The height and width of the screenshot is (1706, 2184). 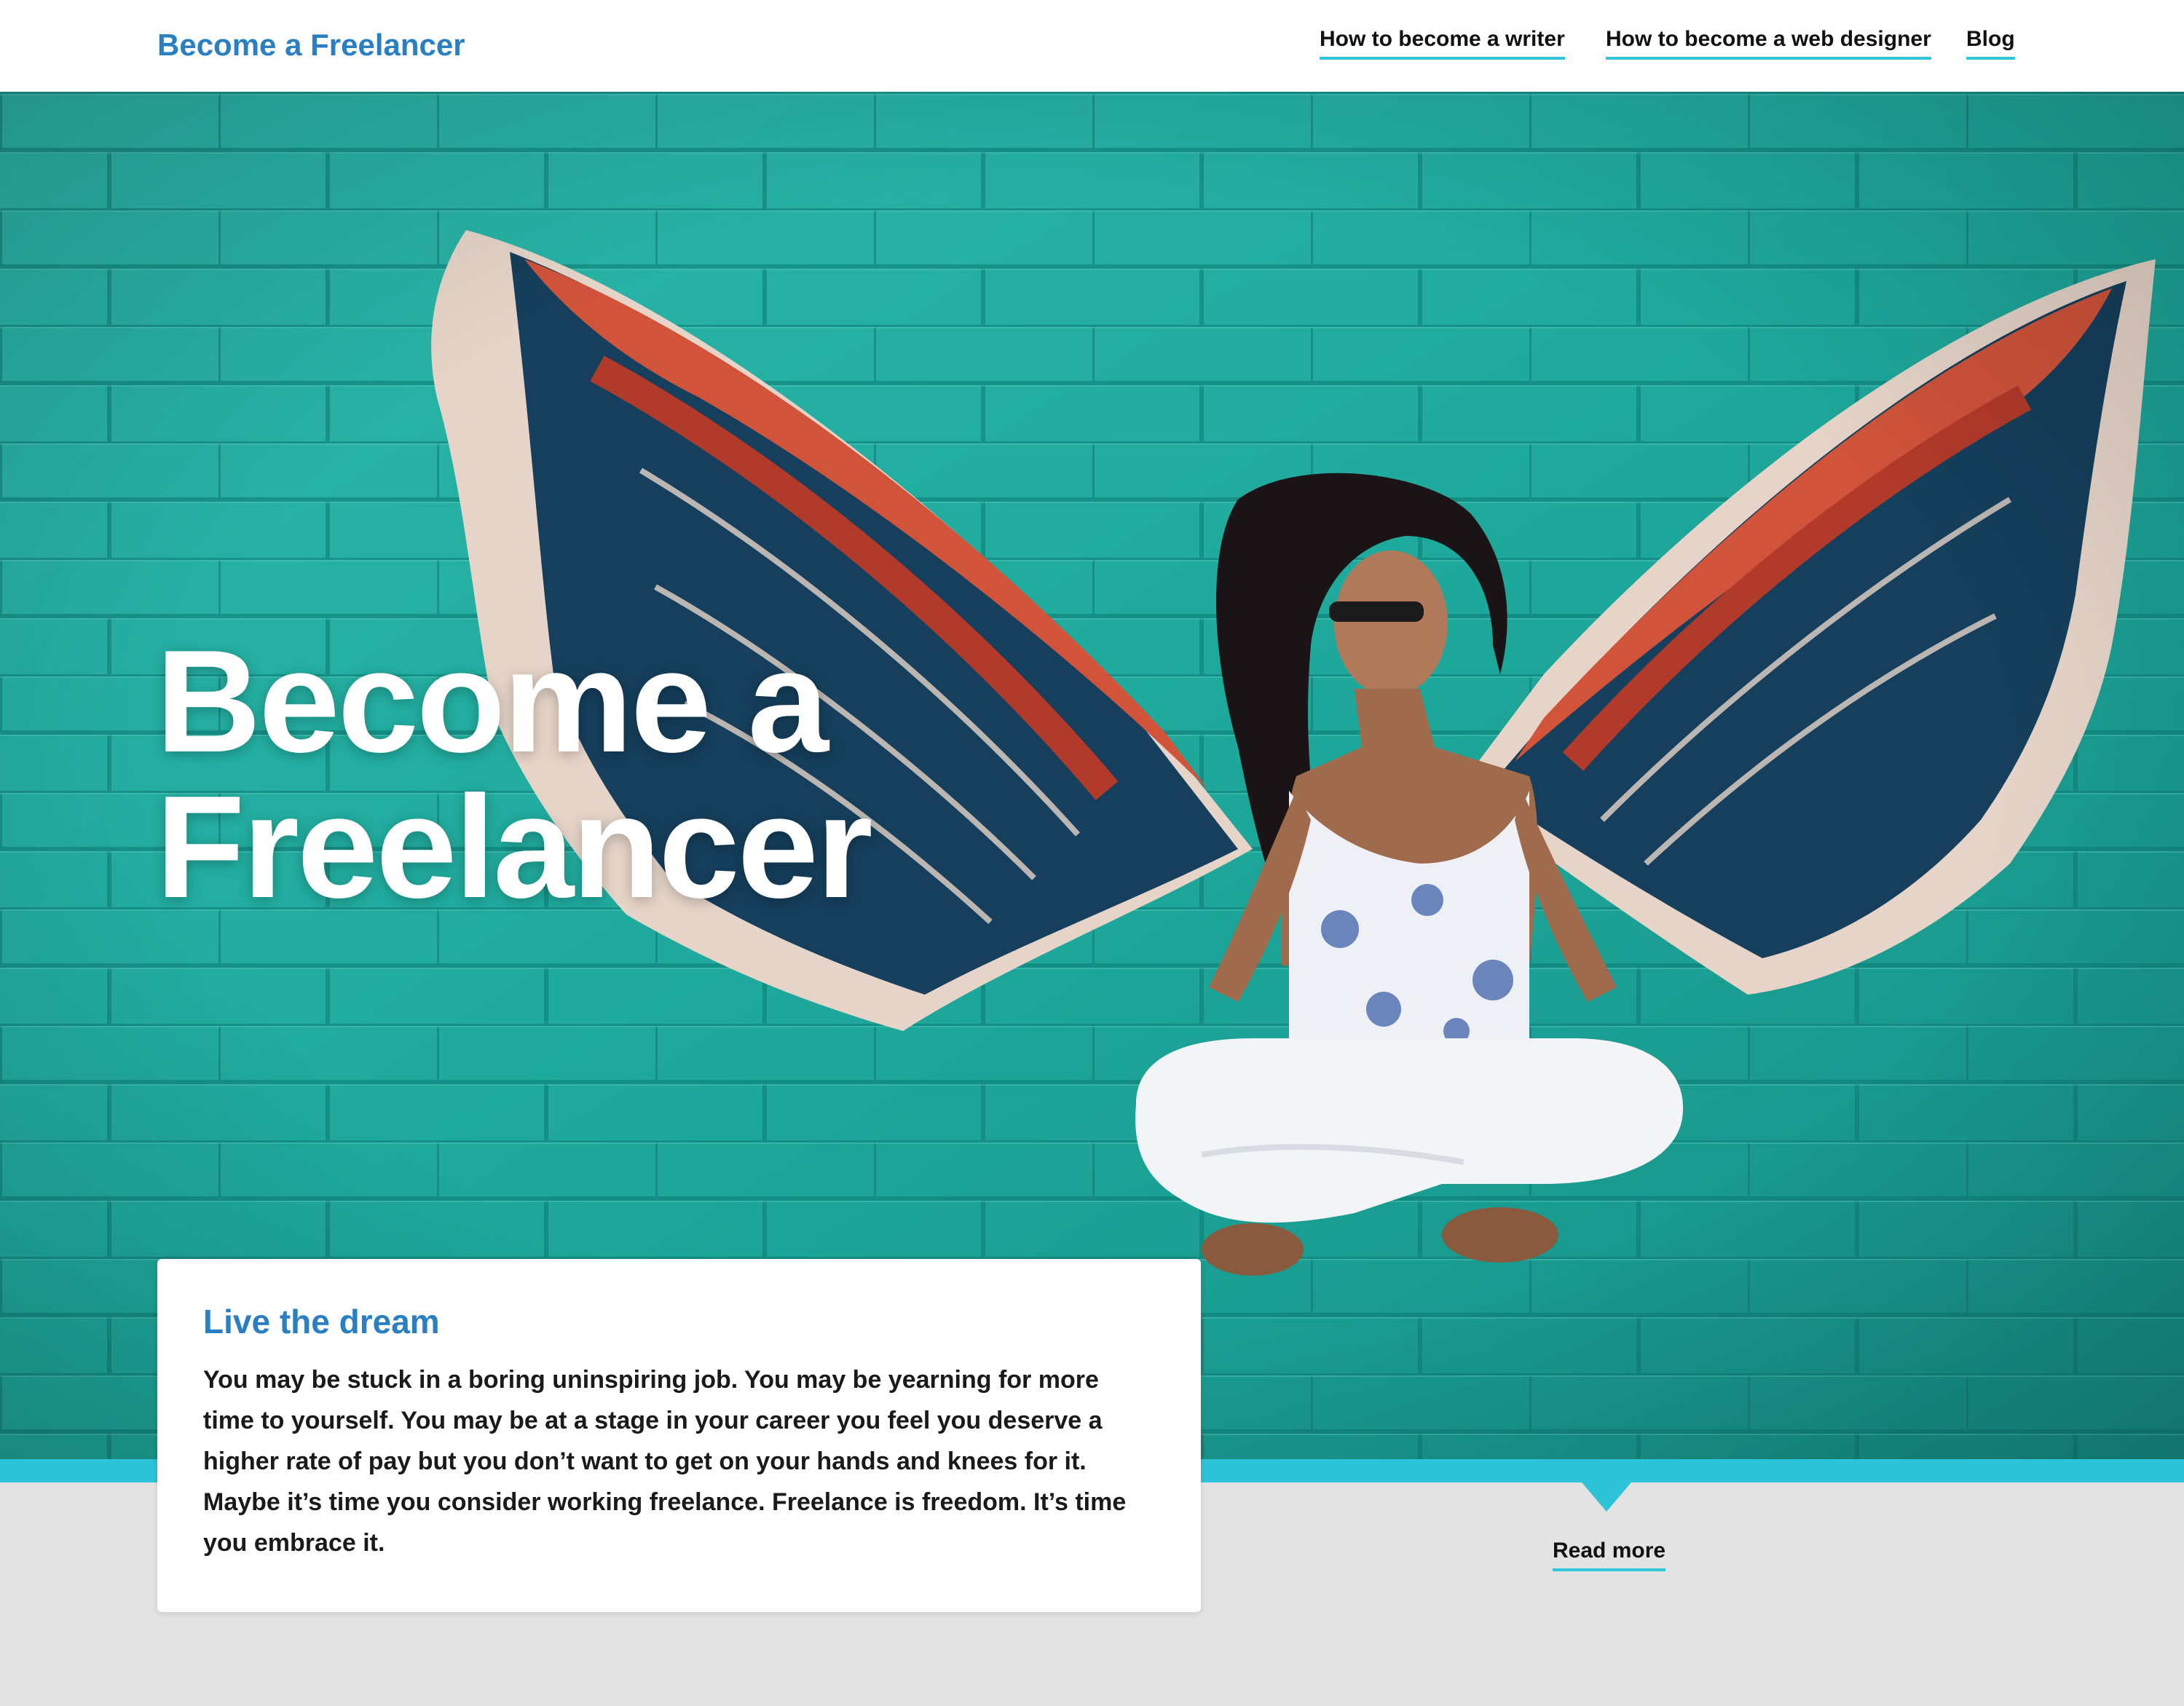 I want to click on nav-link-blog: Blog, so click(x=1990, y=42).